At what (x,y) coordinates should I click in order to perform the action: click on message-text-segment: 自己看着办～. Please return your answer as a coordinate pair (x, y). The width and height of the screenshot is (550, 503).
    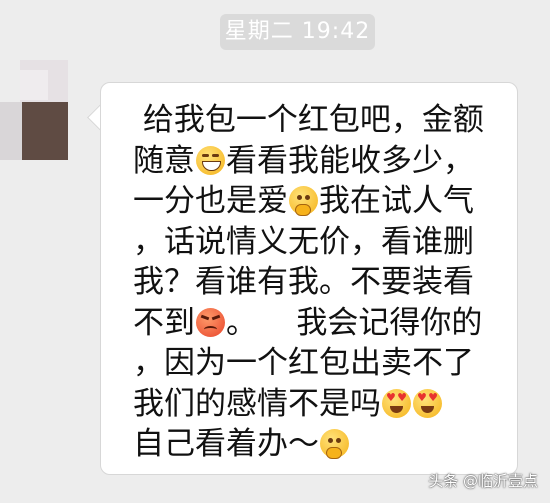
    Looking at the image, I should click on (226, 444).